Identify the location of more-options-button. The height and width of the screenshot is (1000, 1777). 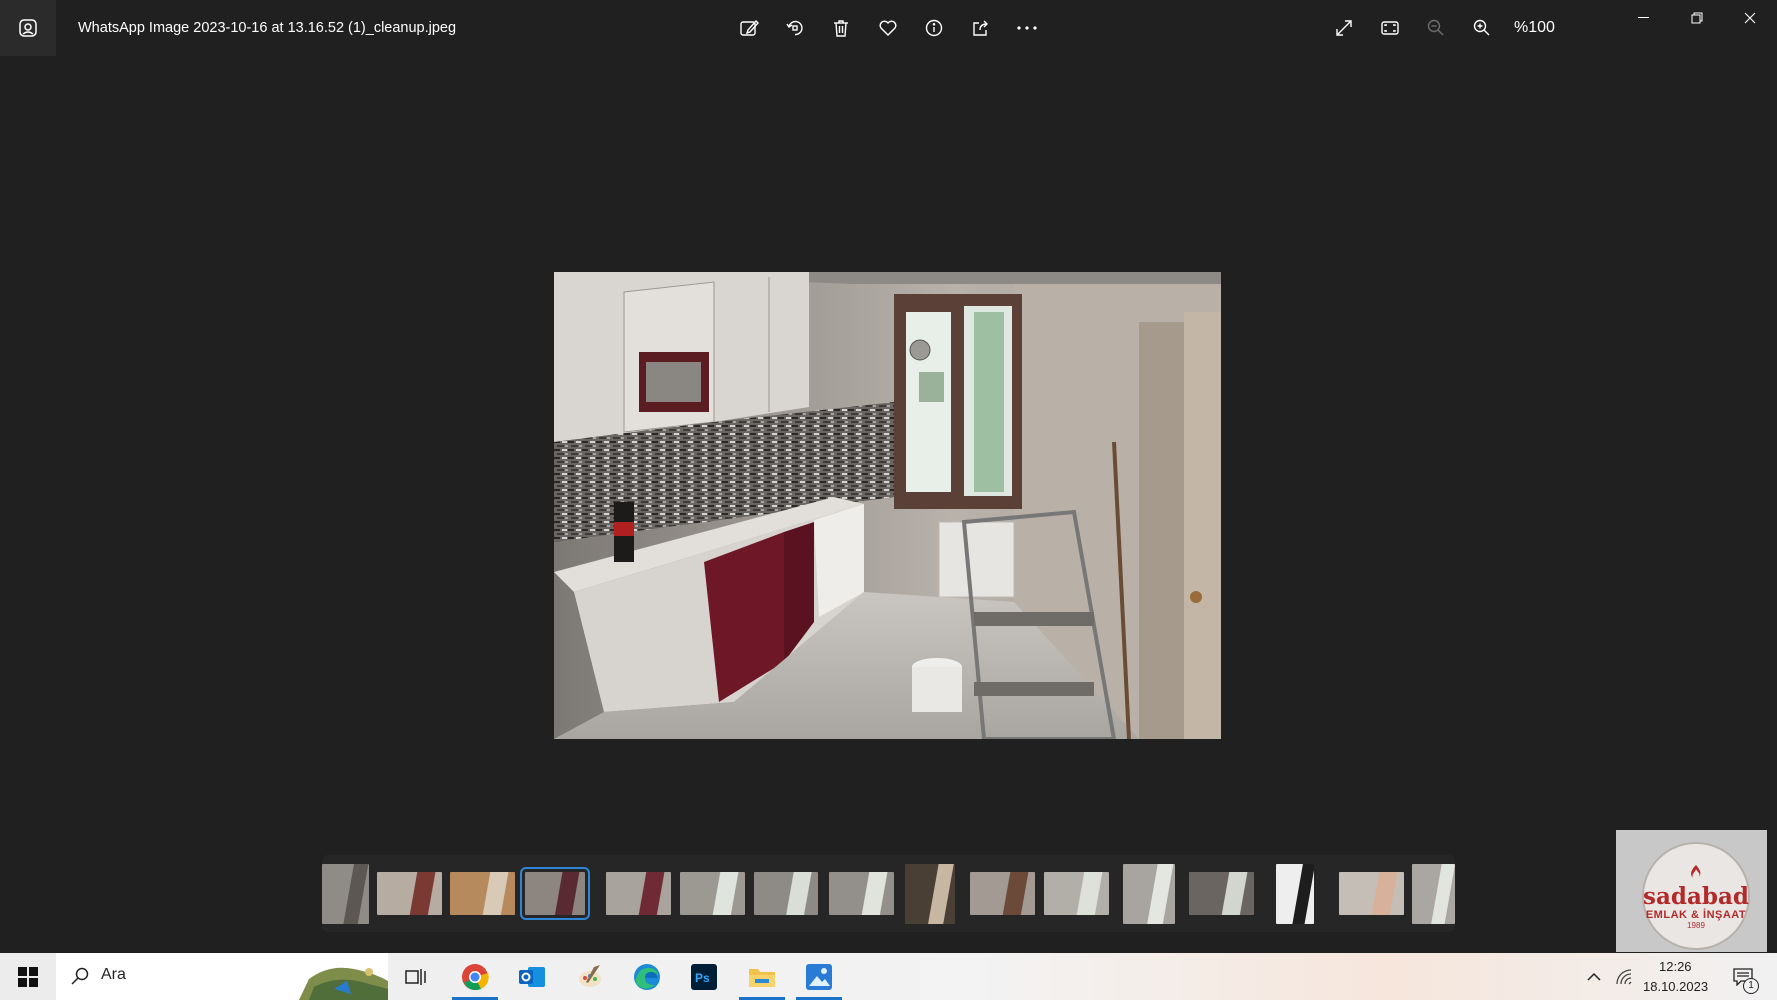
(1027, 28).